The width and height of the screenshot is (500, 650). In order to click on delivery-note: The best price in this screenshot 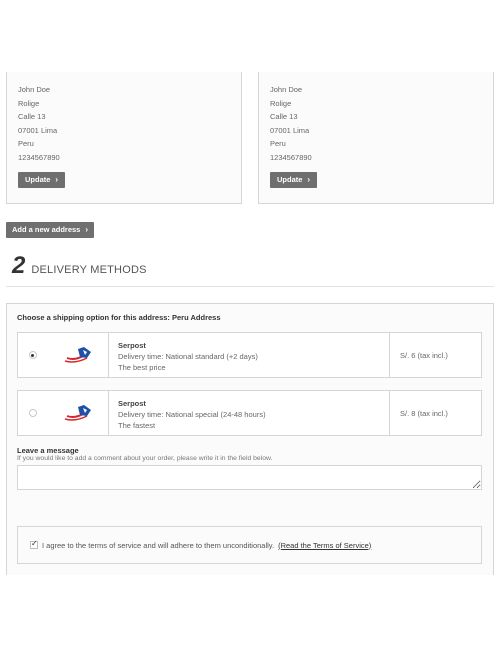, I will do `click(142, 367)`.